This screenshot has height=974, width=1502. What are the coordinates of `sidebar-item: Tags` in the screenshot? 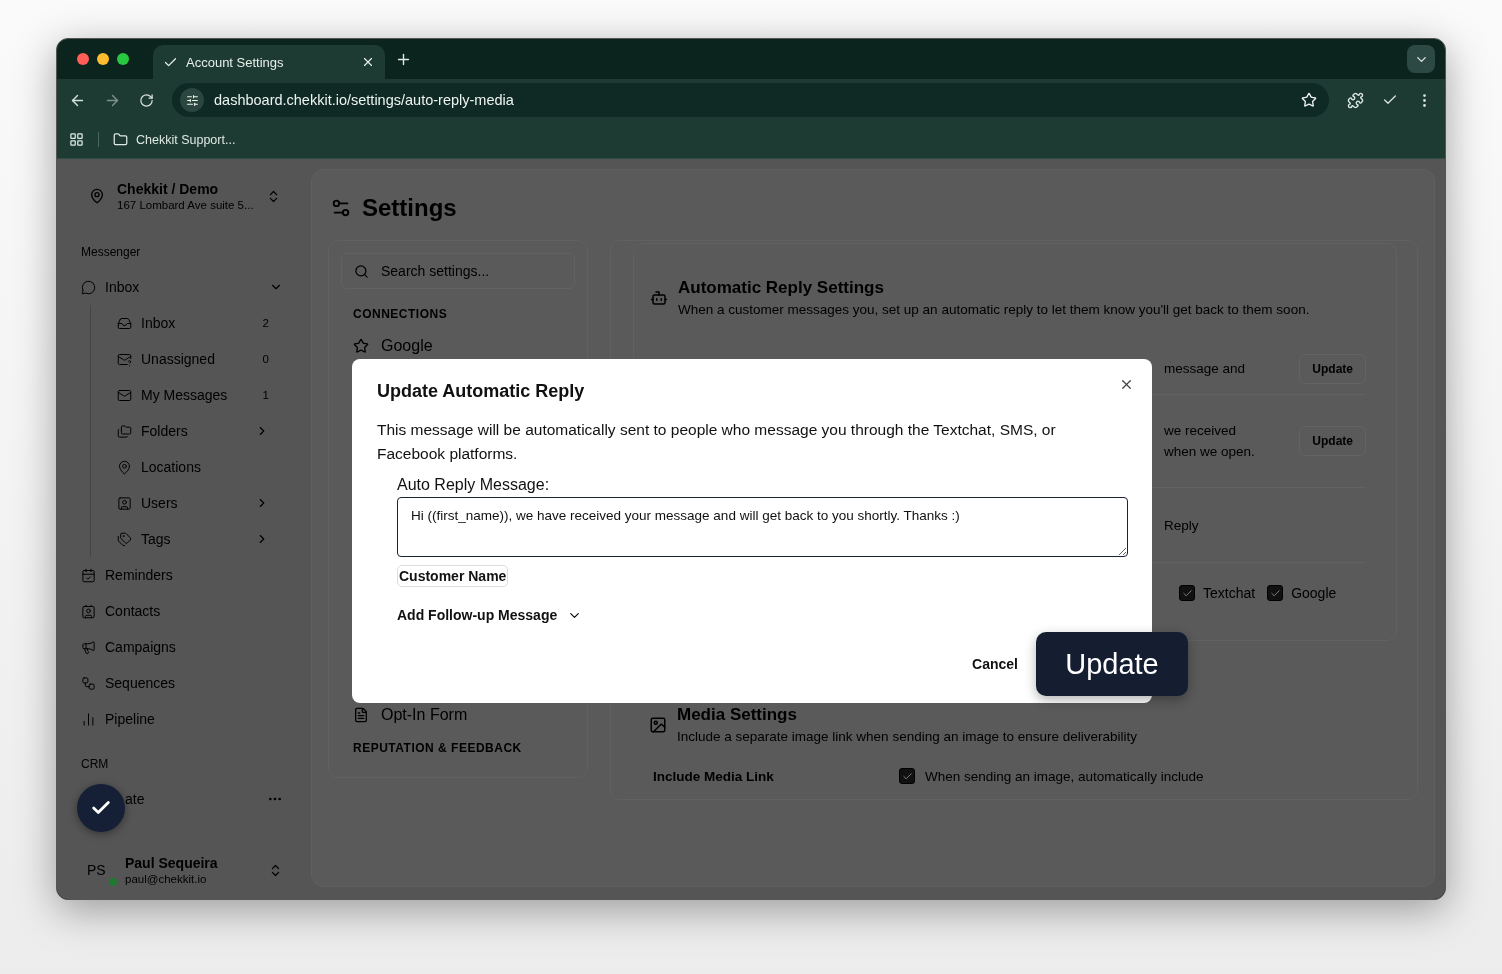 It's located at (190, 539).